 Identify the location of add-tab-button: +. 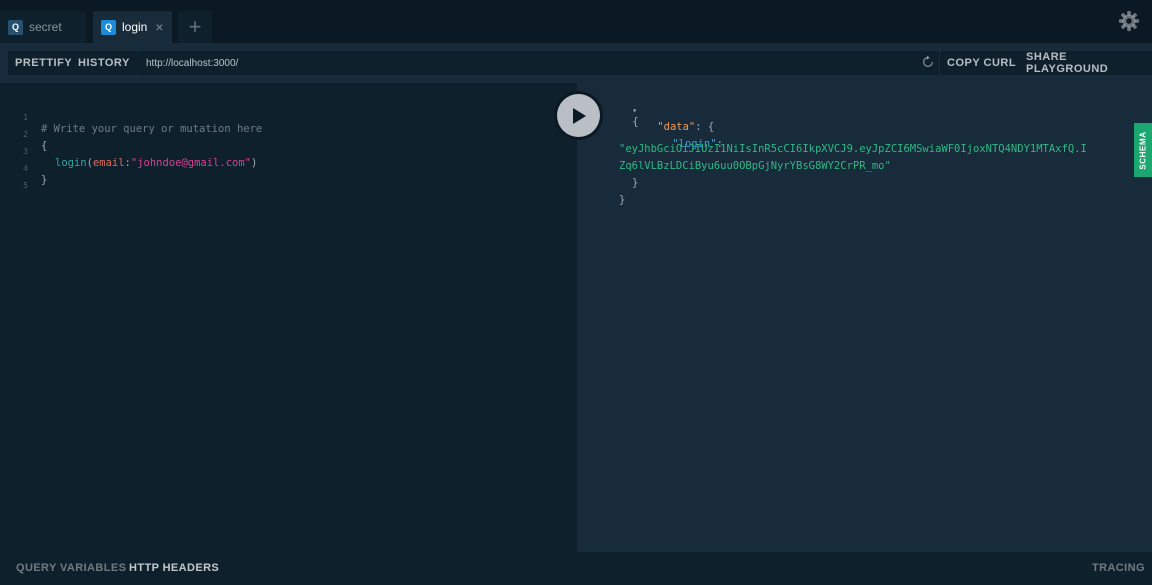
(195, 27).